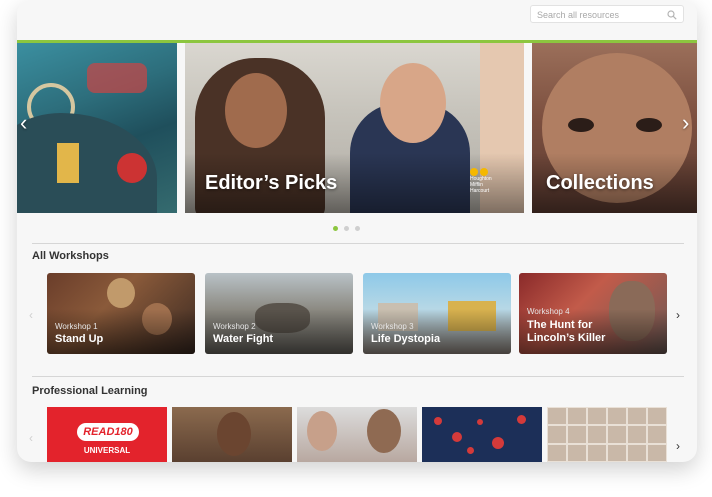 The width and height of the screenshot is (712, 497). I want to click on workshop-title: Lincoln’s Killer, so click(566, 338).